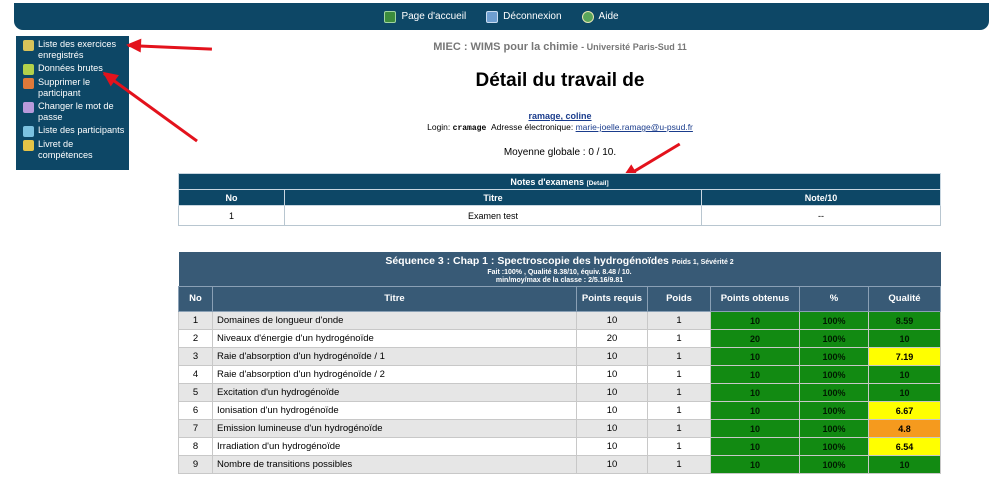 This screenshot has width=1000, height=499. I want to click on help-icon, so click(587, 16).